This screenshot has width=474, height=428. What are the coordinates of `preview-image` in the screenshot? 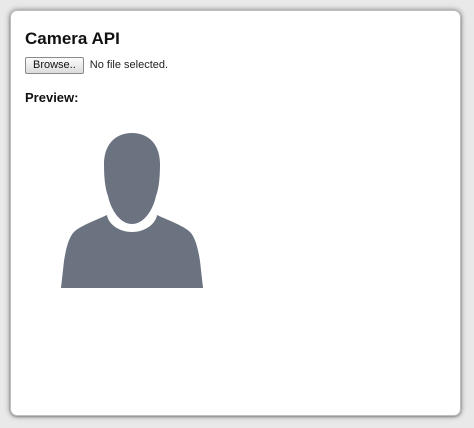 It's located at (132, 210).